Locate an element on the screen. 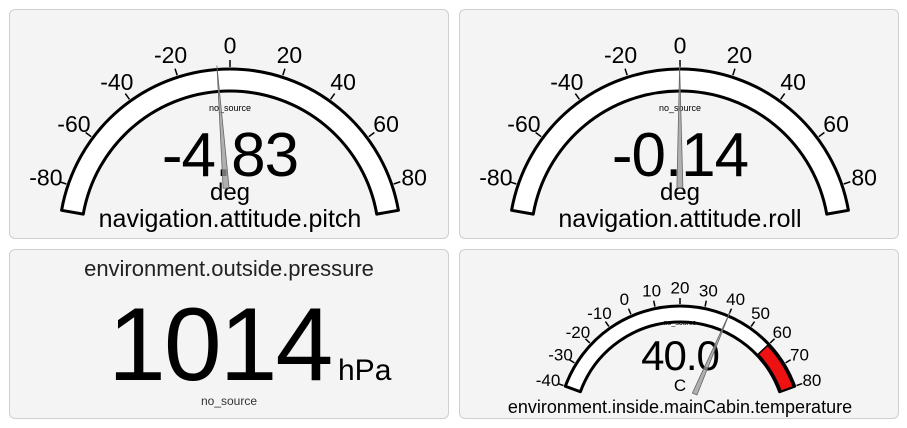 This screenshot has width=907, height=428. gauge-tick-label: 70 is located at coordinates (799, 354).